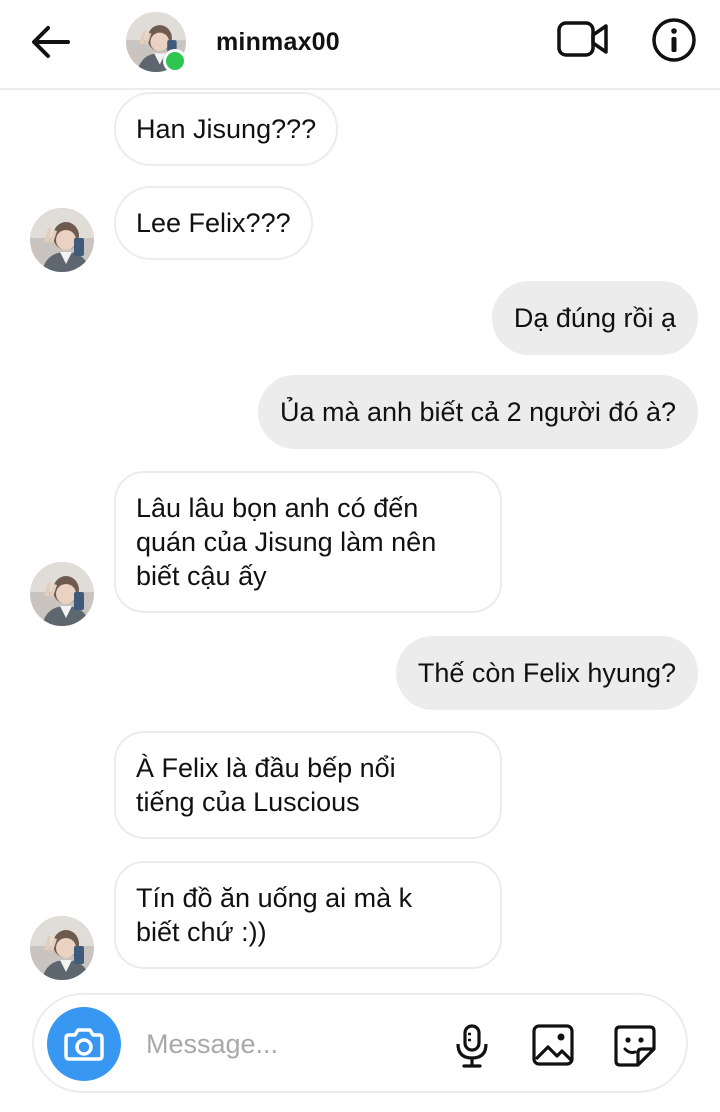  What do you see at coordinates (360, 45) in the screenshot?
I see `chat-header: minmax00` at bounding box center [360, 45].